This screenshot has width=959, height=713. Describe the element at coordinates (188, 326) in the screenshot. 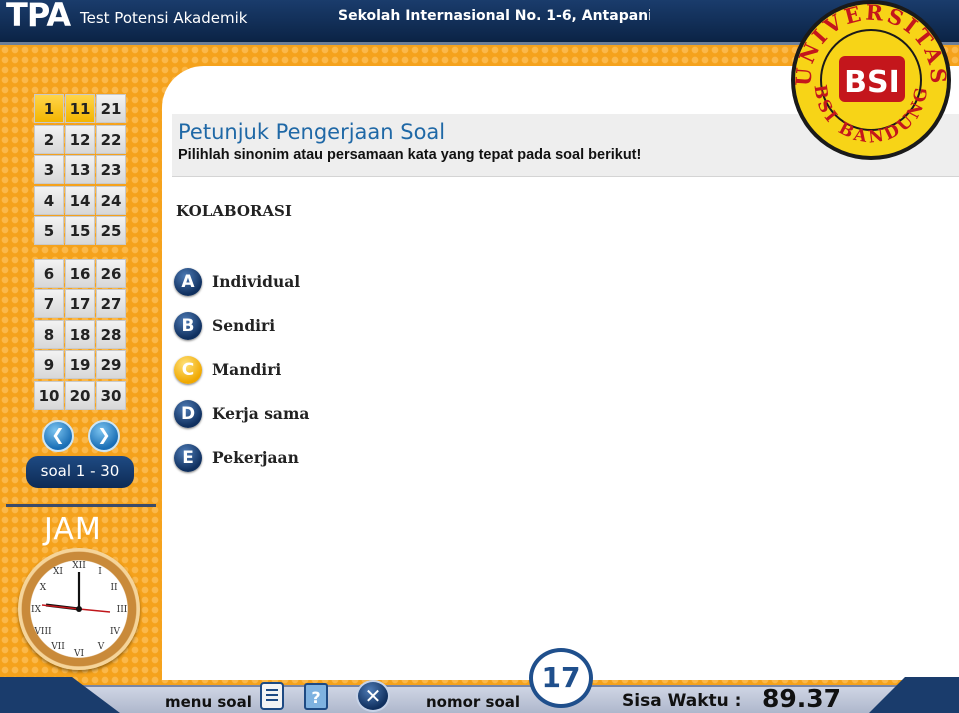

I see `option-letter-b: B` at that location.